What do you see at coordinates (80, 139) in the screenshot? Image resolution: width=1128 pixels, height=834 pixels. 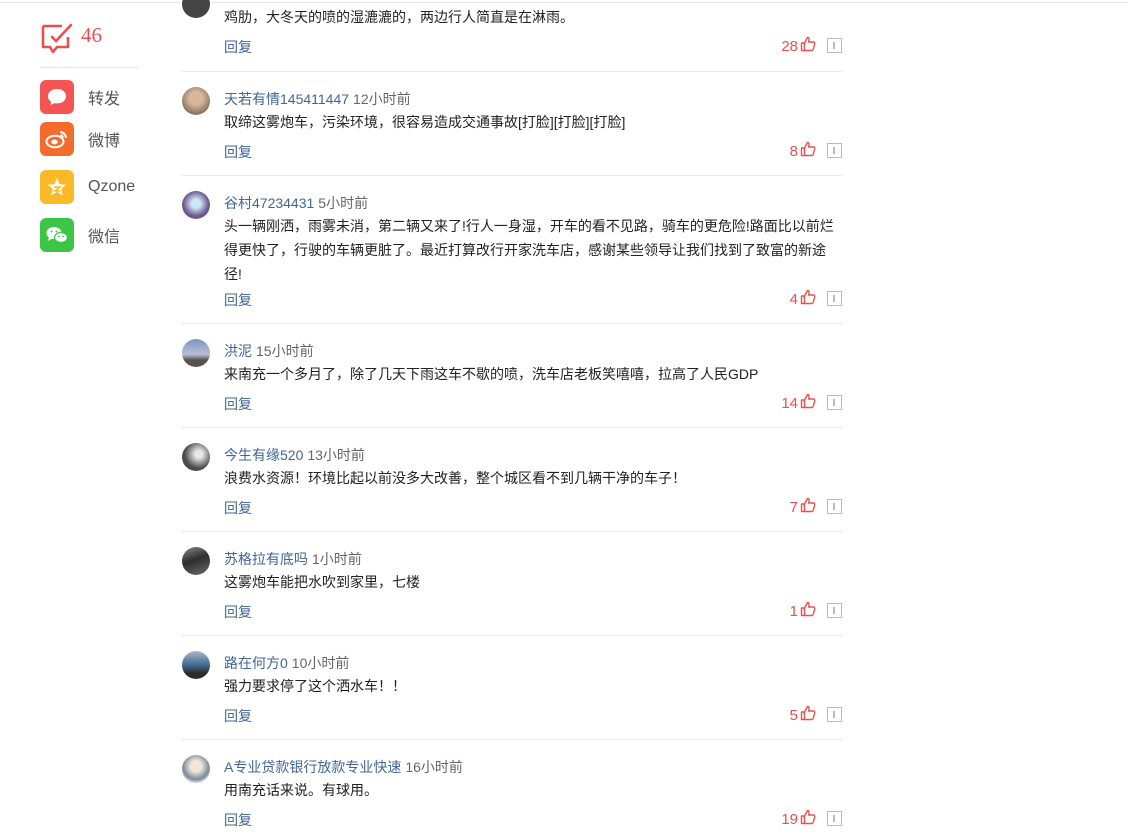 I see `share-weibo: 微博` at bounding box center [80, 139].